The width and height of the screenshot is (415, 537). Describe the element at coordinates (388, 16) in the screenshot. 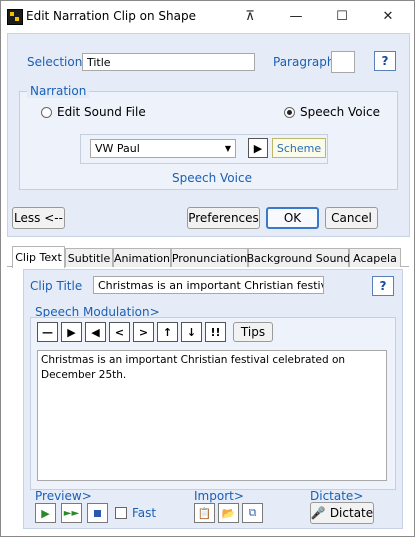

I see `close-icon: ✕` at that location.